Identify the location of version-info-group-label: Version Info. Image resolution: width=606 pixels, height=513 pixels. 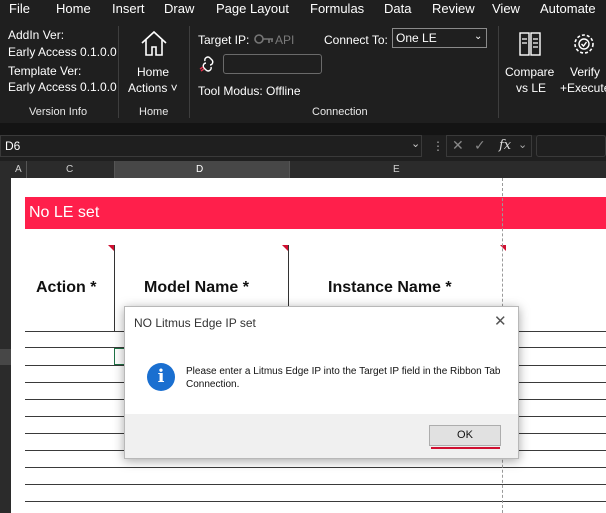
(58, 112).